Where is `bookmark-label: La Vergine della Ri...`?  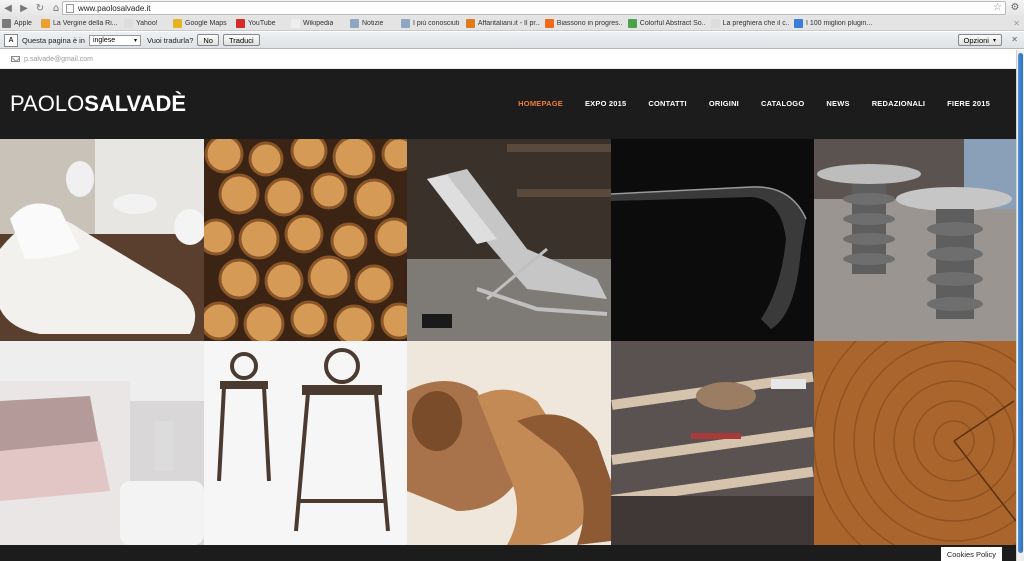
bookmark-label: La Vergine della Ri... is located at coordinates (85, 23).